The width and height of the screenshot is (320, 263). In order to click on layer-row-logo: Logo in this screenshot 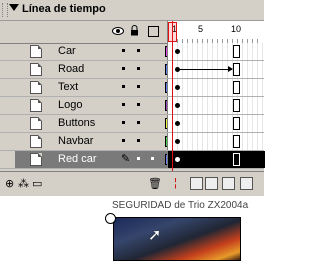, I will do `click(132, 106)`.